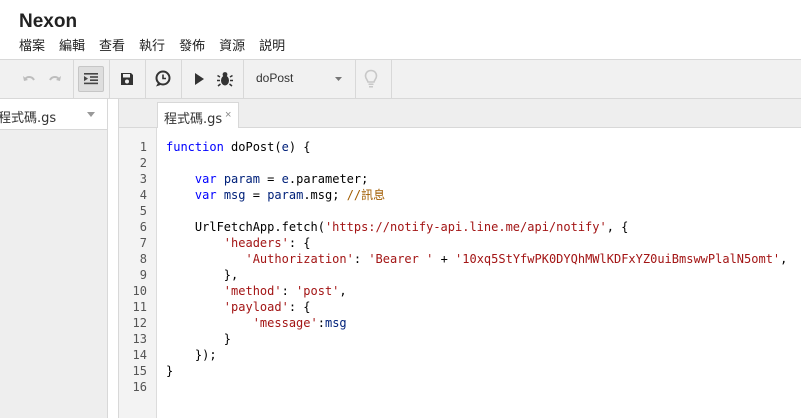  I want to click on code-line: 'payload': {, so click(238, 307).